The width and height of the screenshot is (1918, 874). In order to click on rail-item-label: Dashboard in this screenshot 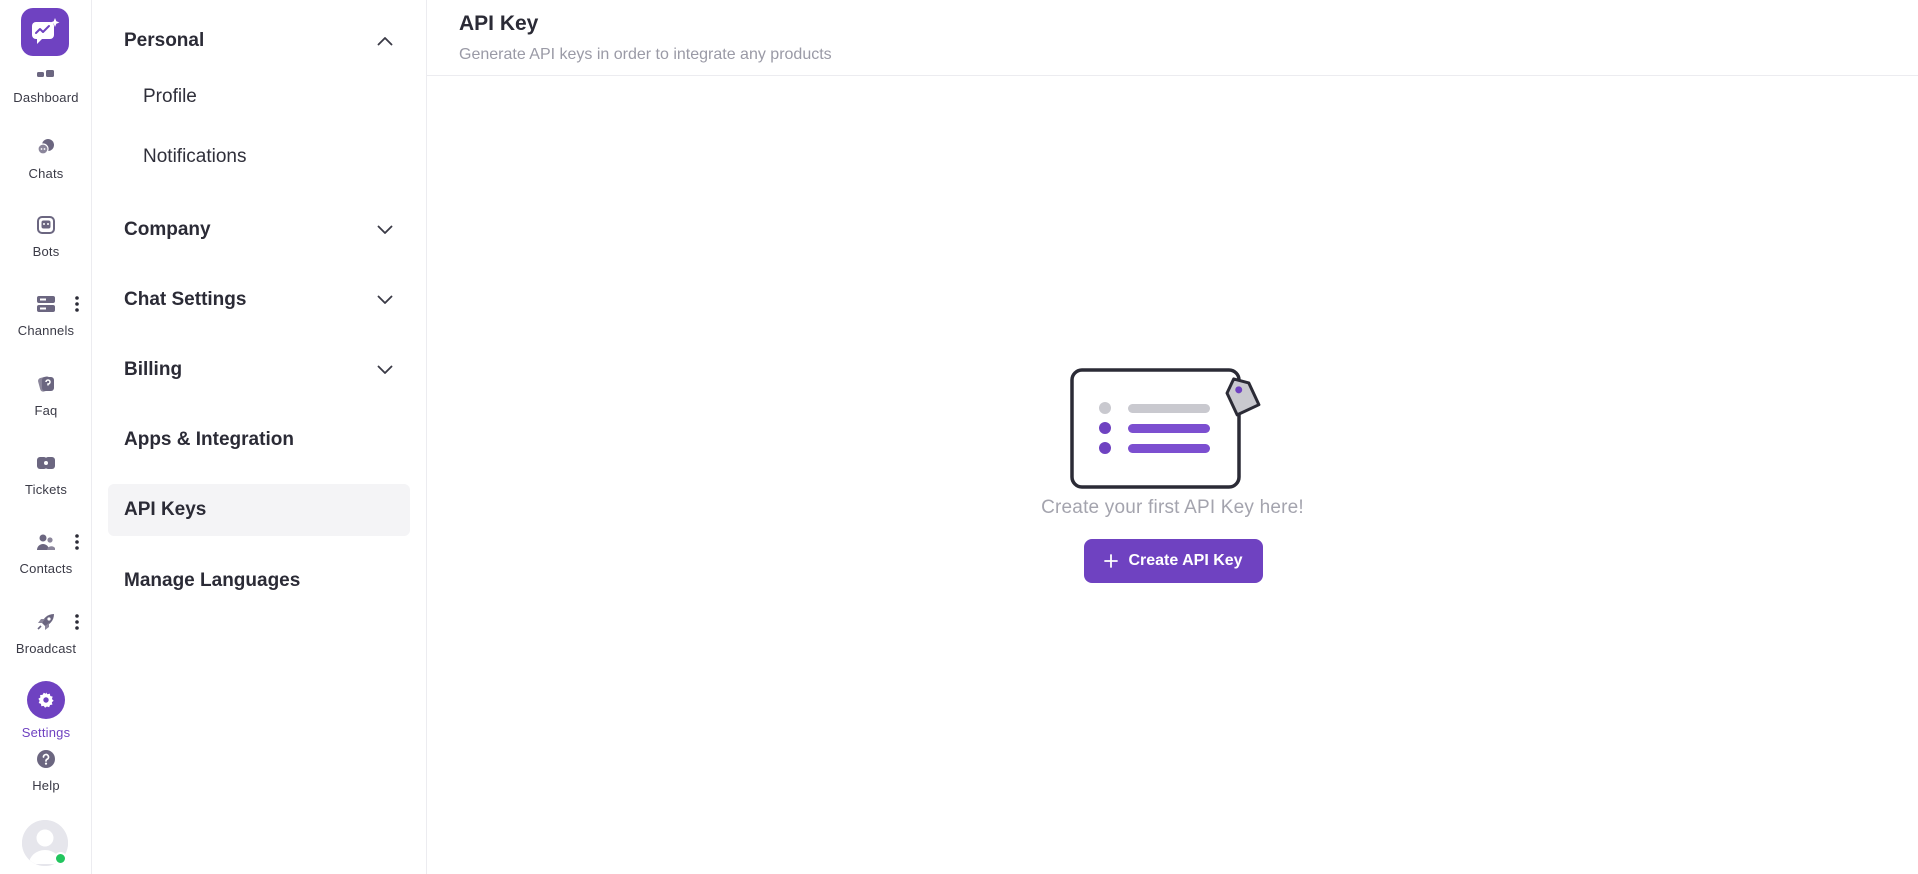, I will do `click(46, 97)`.